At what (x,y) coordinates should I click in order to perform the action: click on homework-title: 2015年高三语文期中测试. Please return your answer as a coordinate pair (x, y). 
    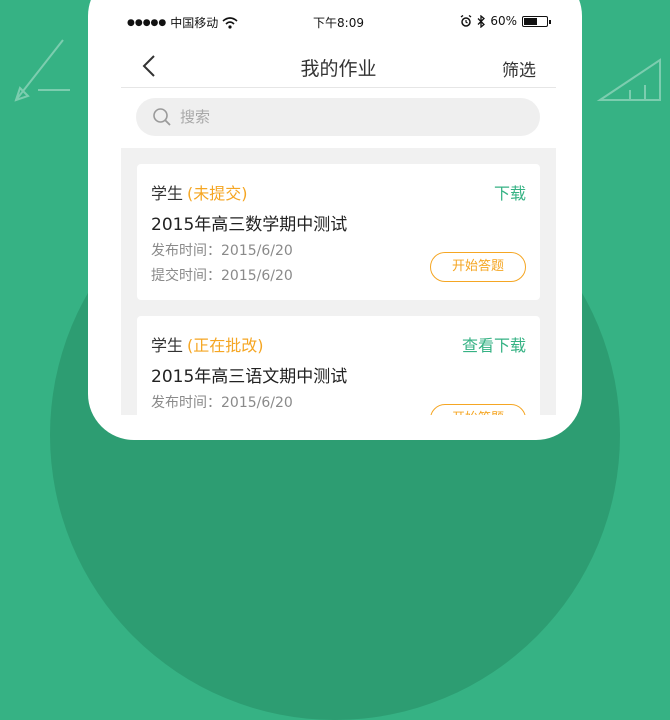
    Looking at the image, I should click on (249, 377).